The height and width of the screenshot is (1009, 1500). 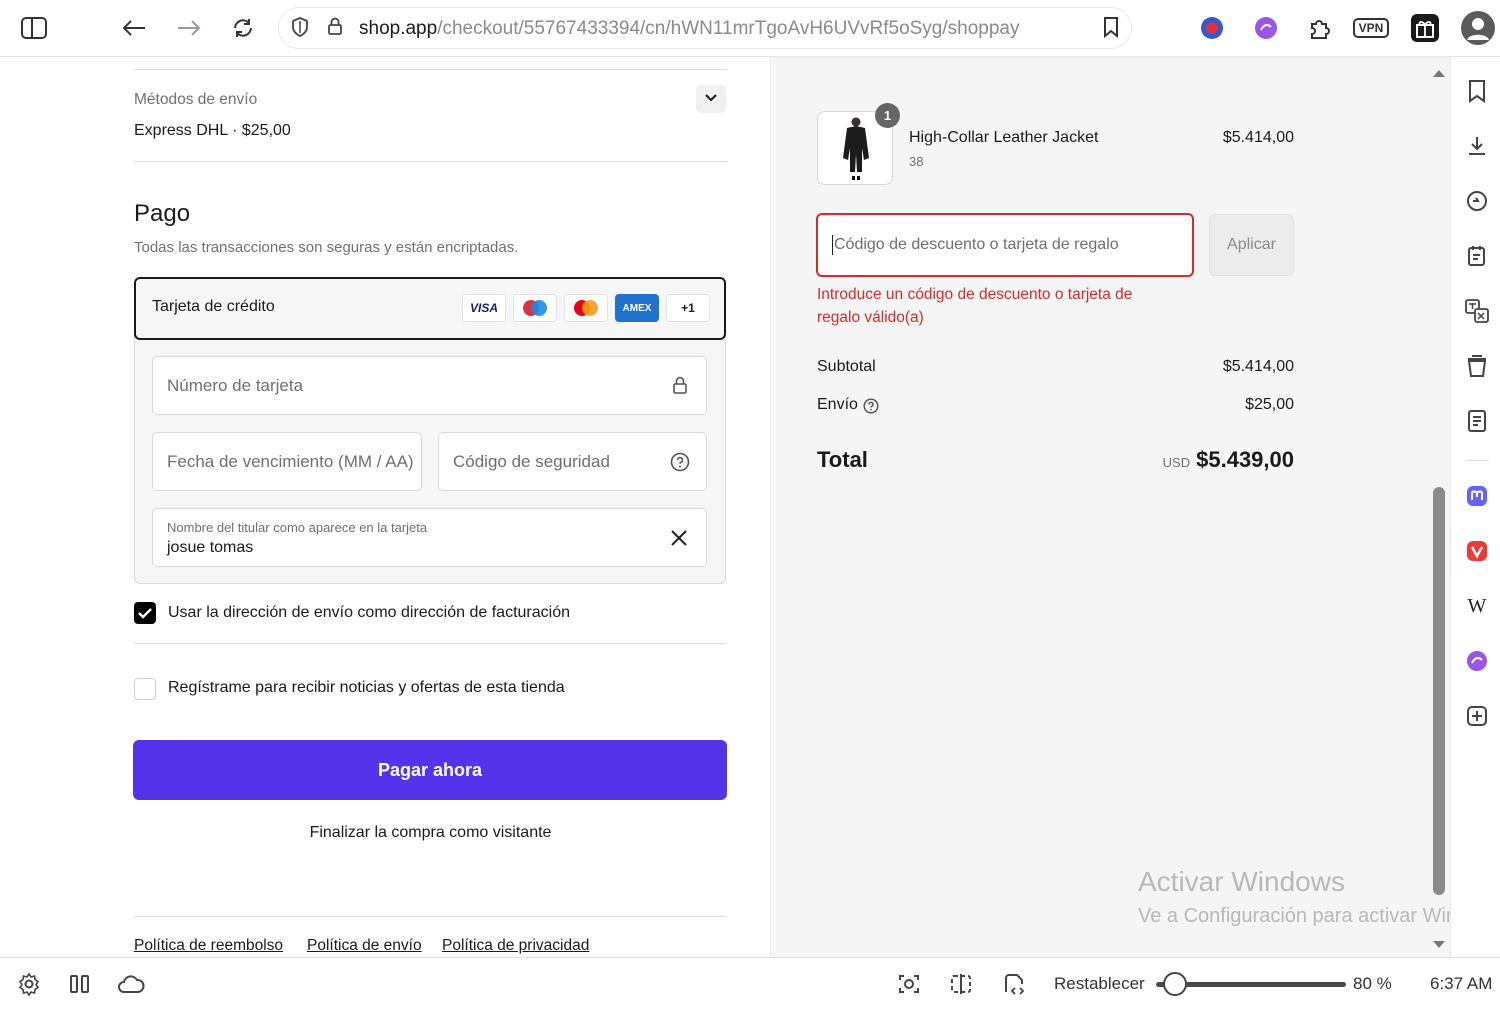 What do you see at coordinates (637, 308) in the screenshot?
I see `amex-logo-icon: AMEX` at bounding box center [637, 308].